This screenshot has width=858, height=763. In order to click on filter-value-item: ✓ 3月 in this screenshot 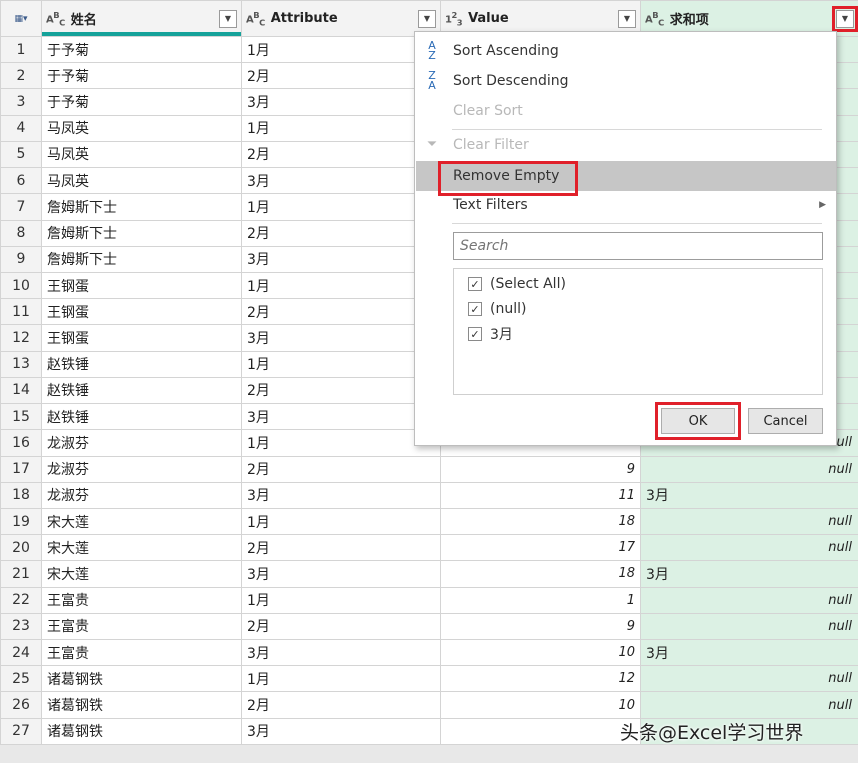, I will do `click(490, 334)`.